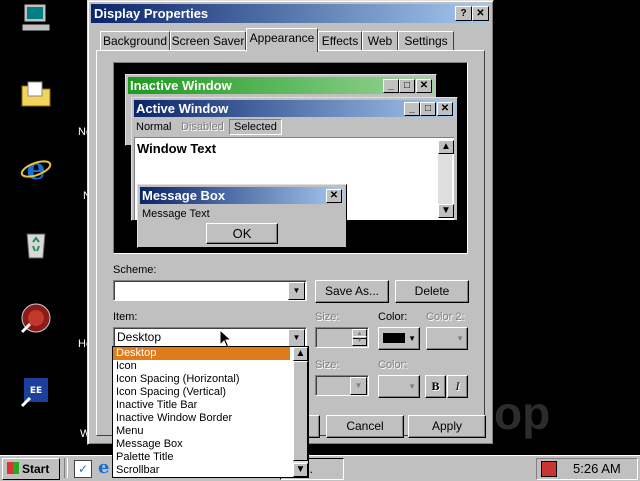 This screenshot has height=481, width=640. I want to click on size-spinner: ▲ ▼, so click(342, 337).